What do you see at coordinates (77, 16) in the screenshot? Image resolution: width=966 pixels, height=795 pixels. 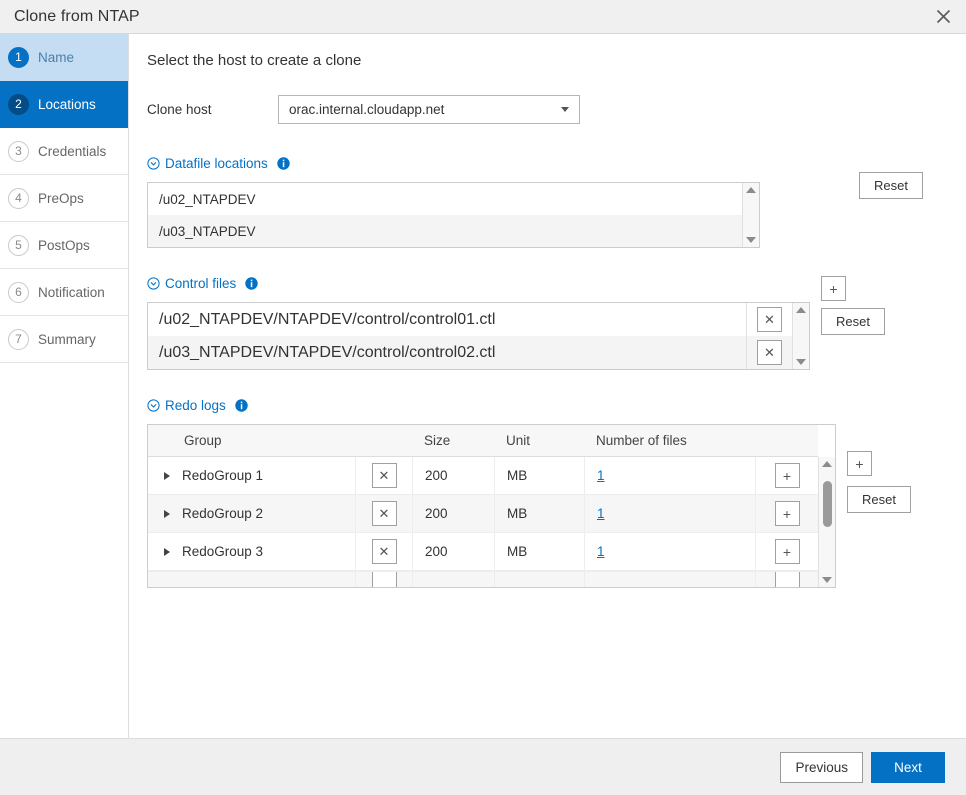 I see `dialog-title: Clone from NTAP` at bounding box center [77, 16].